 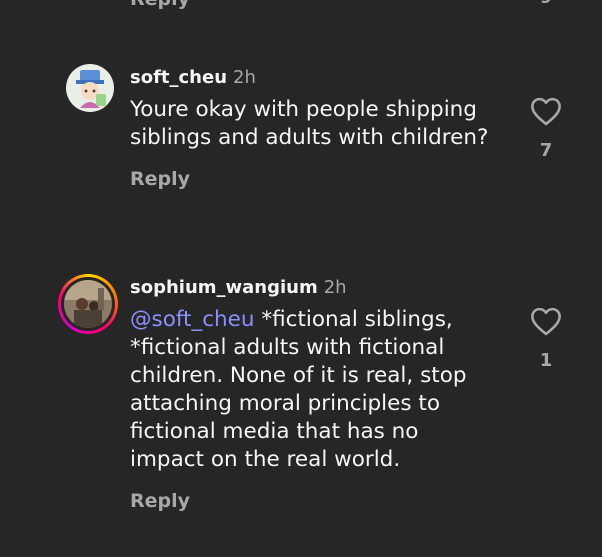 I want to click on mention-link: @soft_cheu, so click(x=192, y=319).